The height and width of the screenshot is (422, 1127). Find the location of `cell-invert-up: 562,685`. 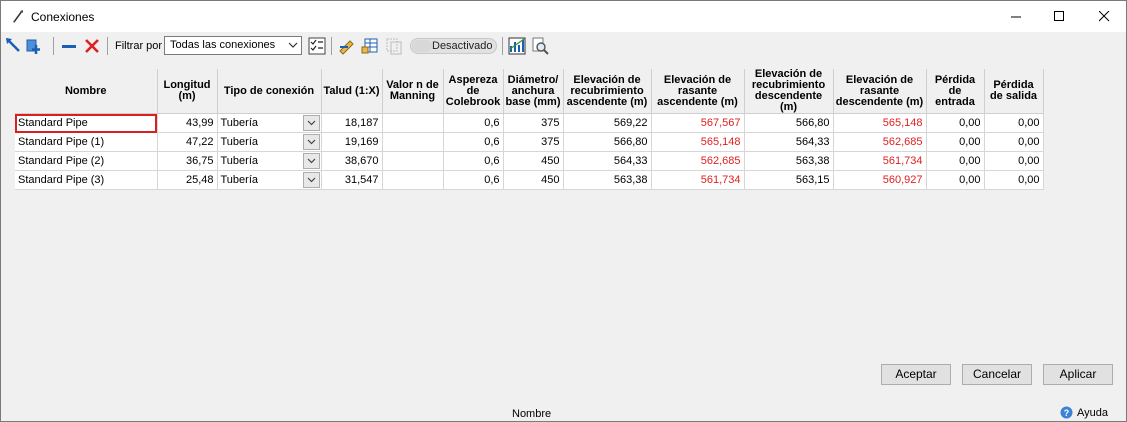

cell-invert-up: 562,685 is located at coordinates (698, 161).